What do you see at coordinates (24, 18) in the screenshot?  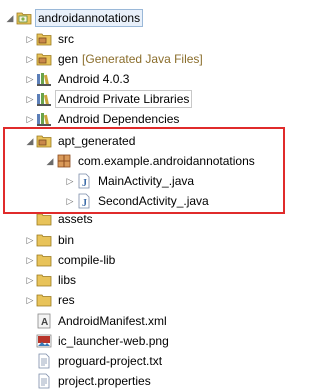 I see `project-folder-icon` at bounding box center [24, 18].